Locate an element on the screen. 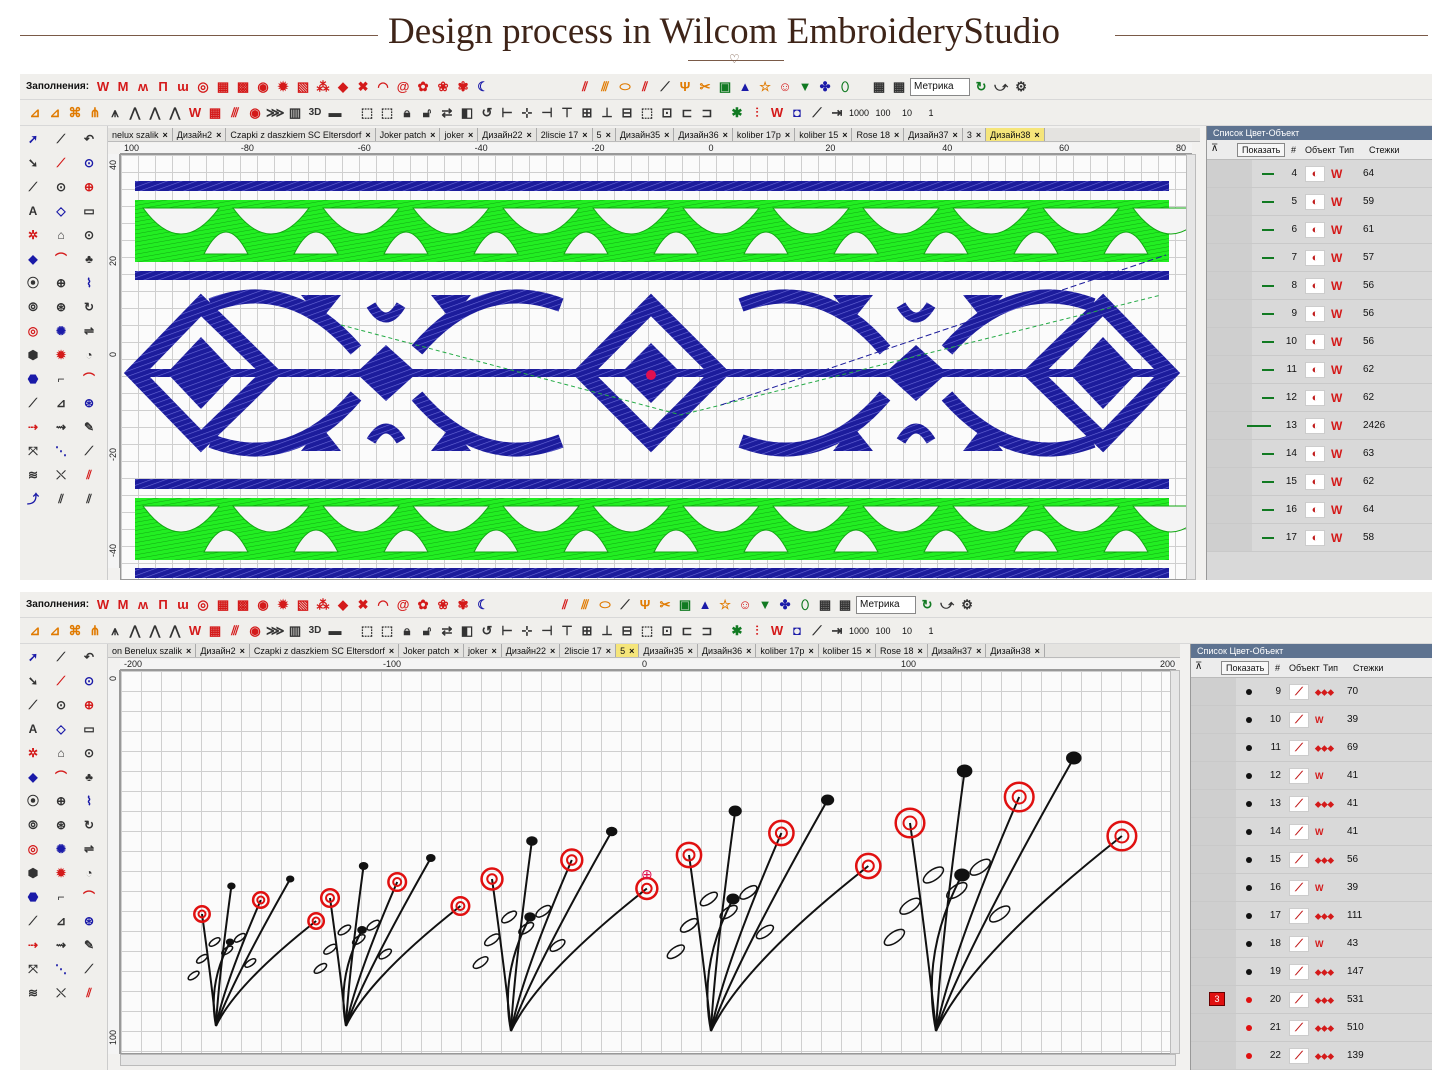 This screenshot has height=1086, width=1448. sequence-icon: ⇄ is located at coordinates (447, 113).